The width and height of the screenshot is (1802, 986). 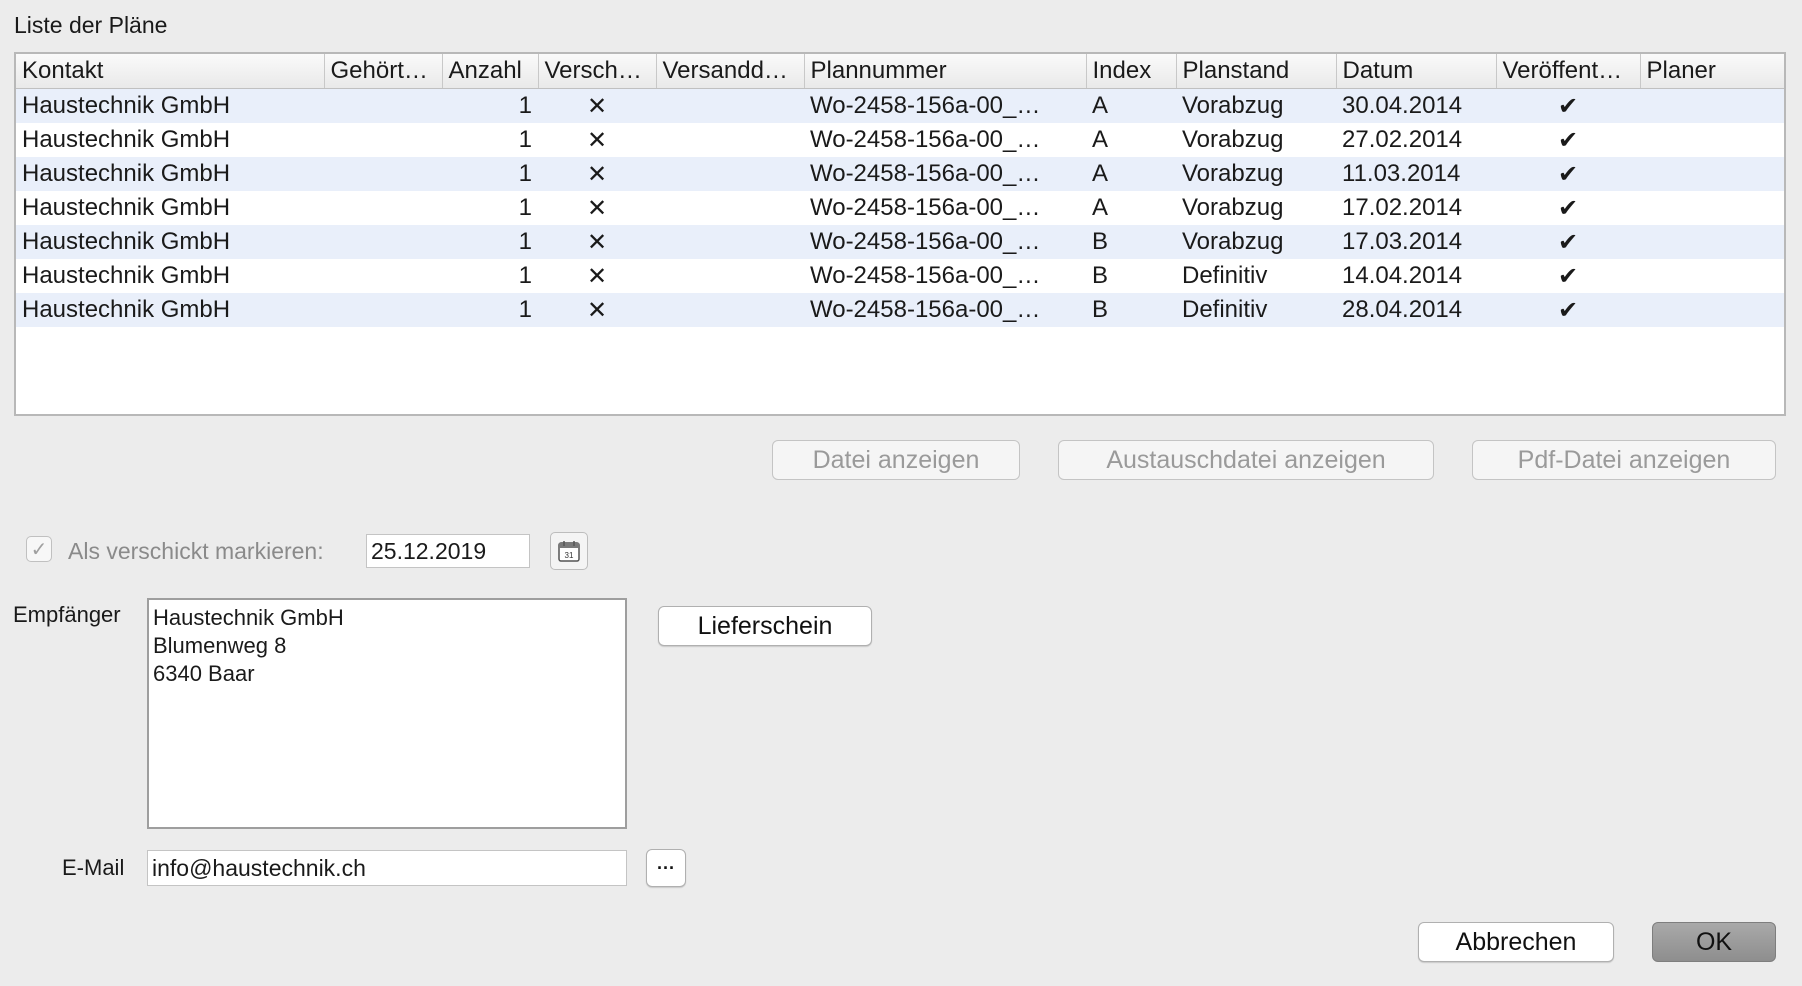 What do you see at coordinates (1714, 942) in the screenshot?
I see `ok-button: OK` at bounding box center [1714, 942].